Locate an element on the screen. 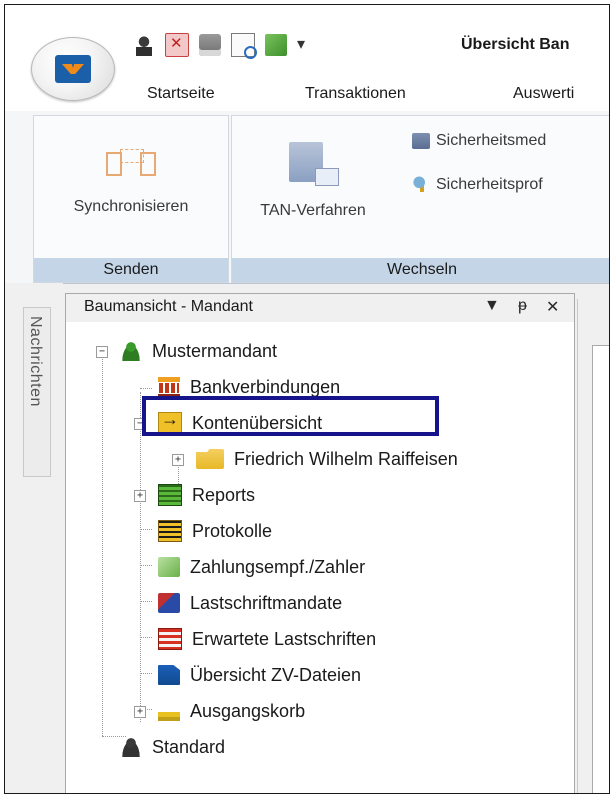  tree-node-label: Übersicht ZV-Dateien is located at coordinates (276, 674).